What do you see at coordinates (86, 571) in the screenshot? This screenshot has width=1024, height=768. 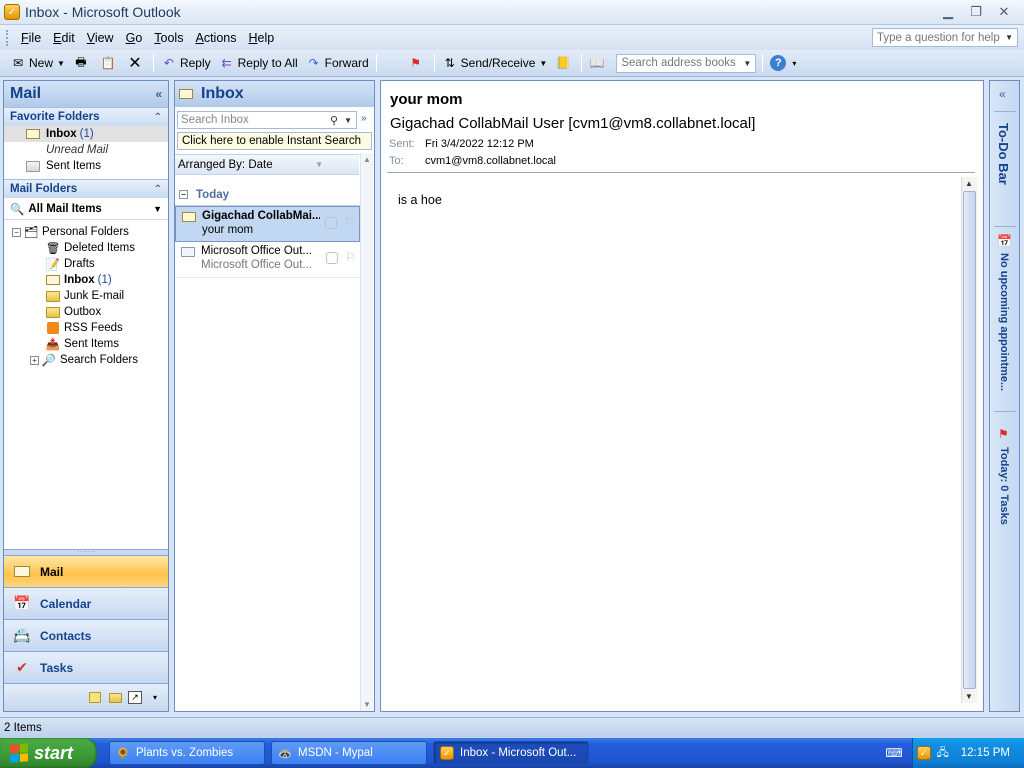 I see `nav-button-mail: Mail` at bounding box center [86, 571].